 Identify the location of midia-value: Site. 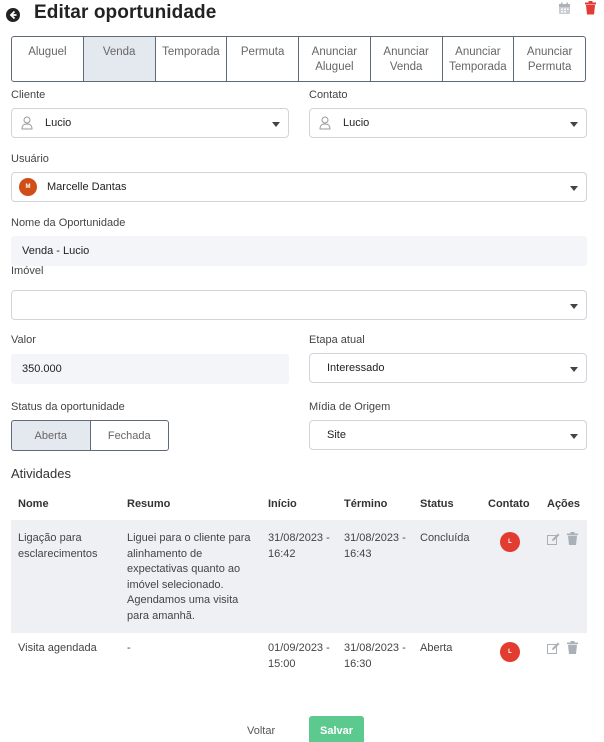
(336, 435).